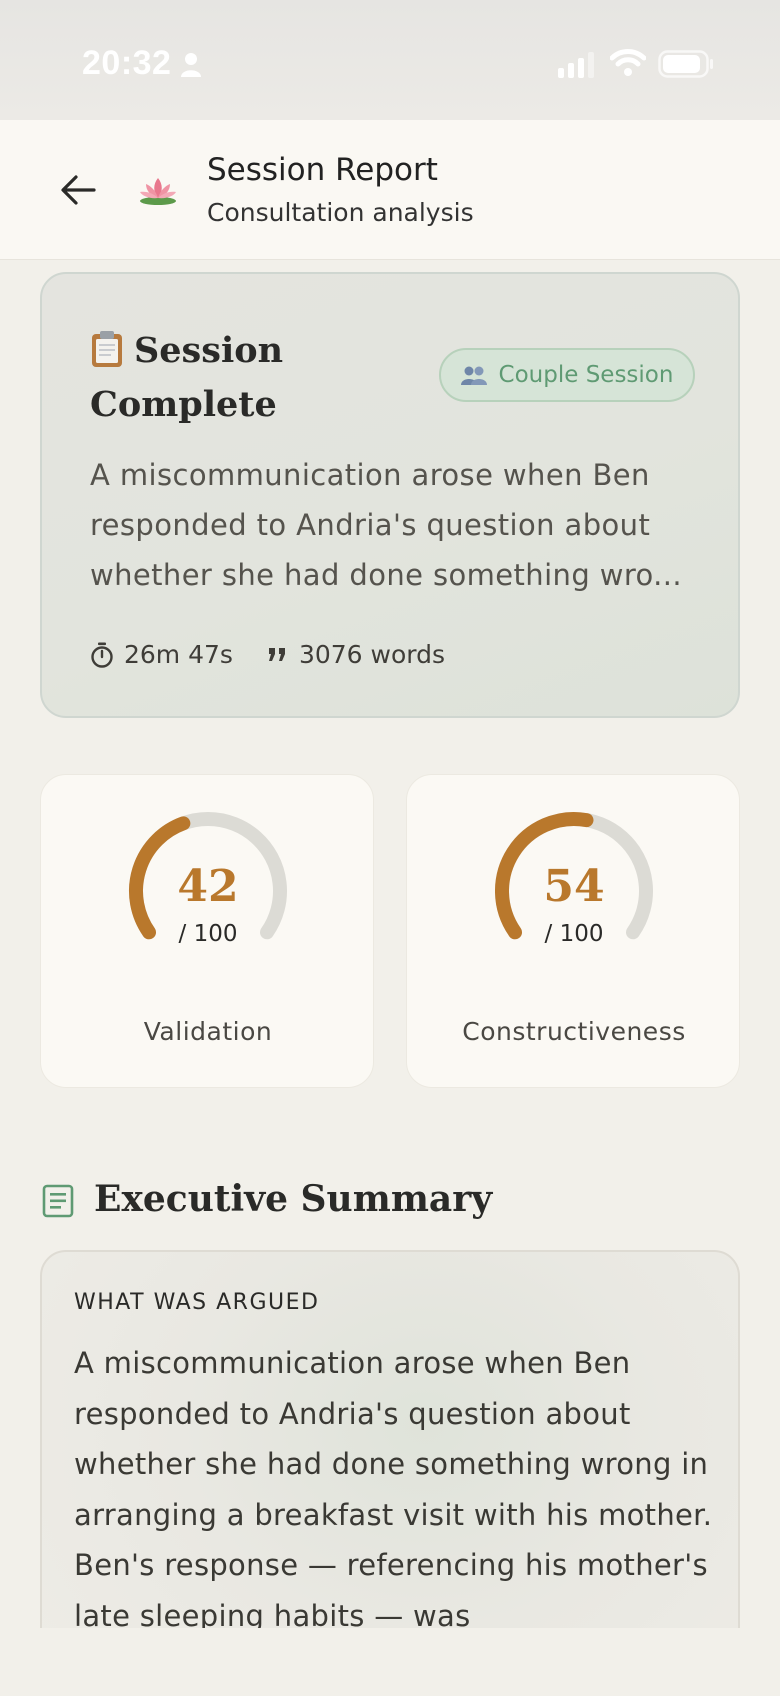 The height and width of the screenshot is (1696, 780). What do you see at coordinates (276, 654) in the screenshot?
I see `quote-icon` at bounding box center [276, 654].